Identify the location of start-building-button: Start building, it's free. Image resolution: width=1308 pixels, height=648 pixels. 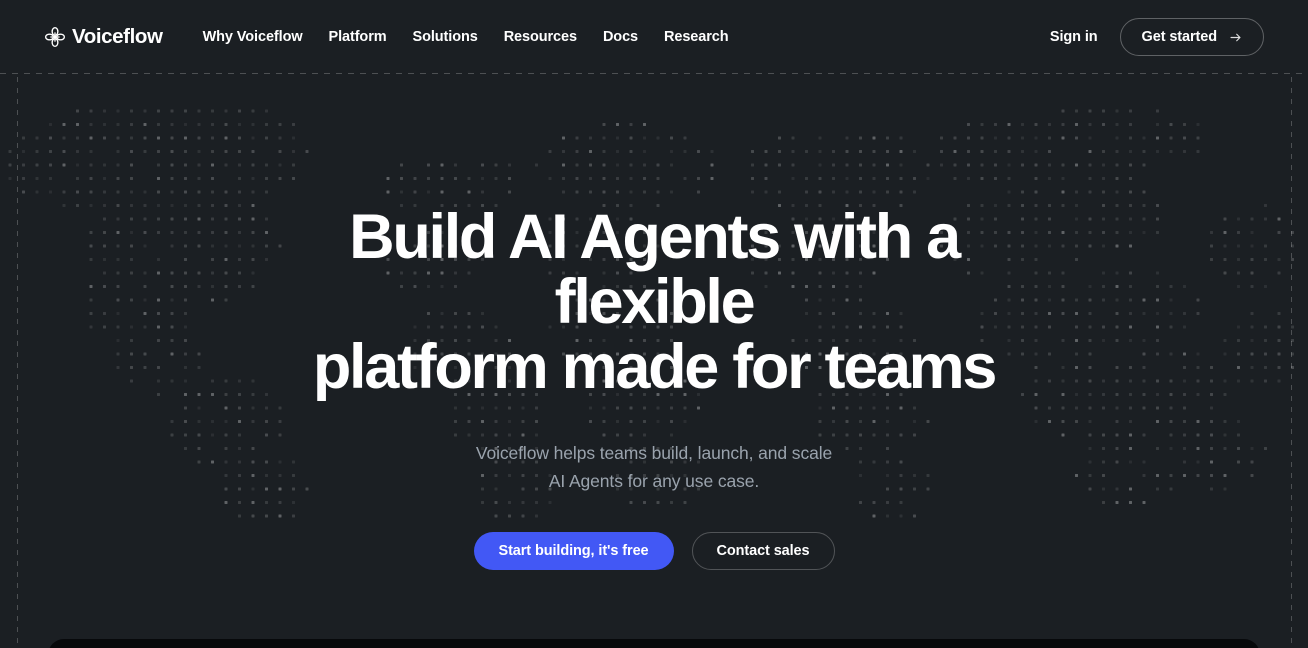
(573, 551).